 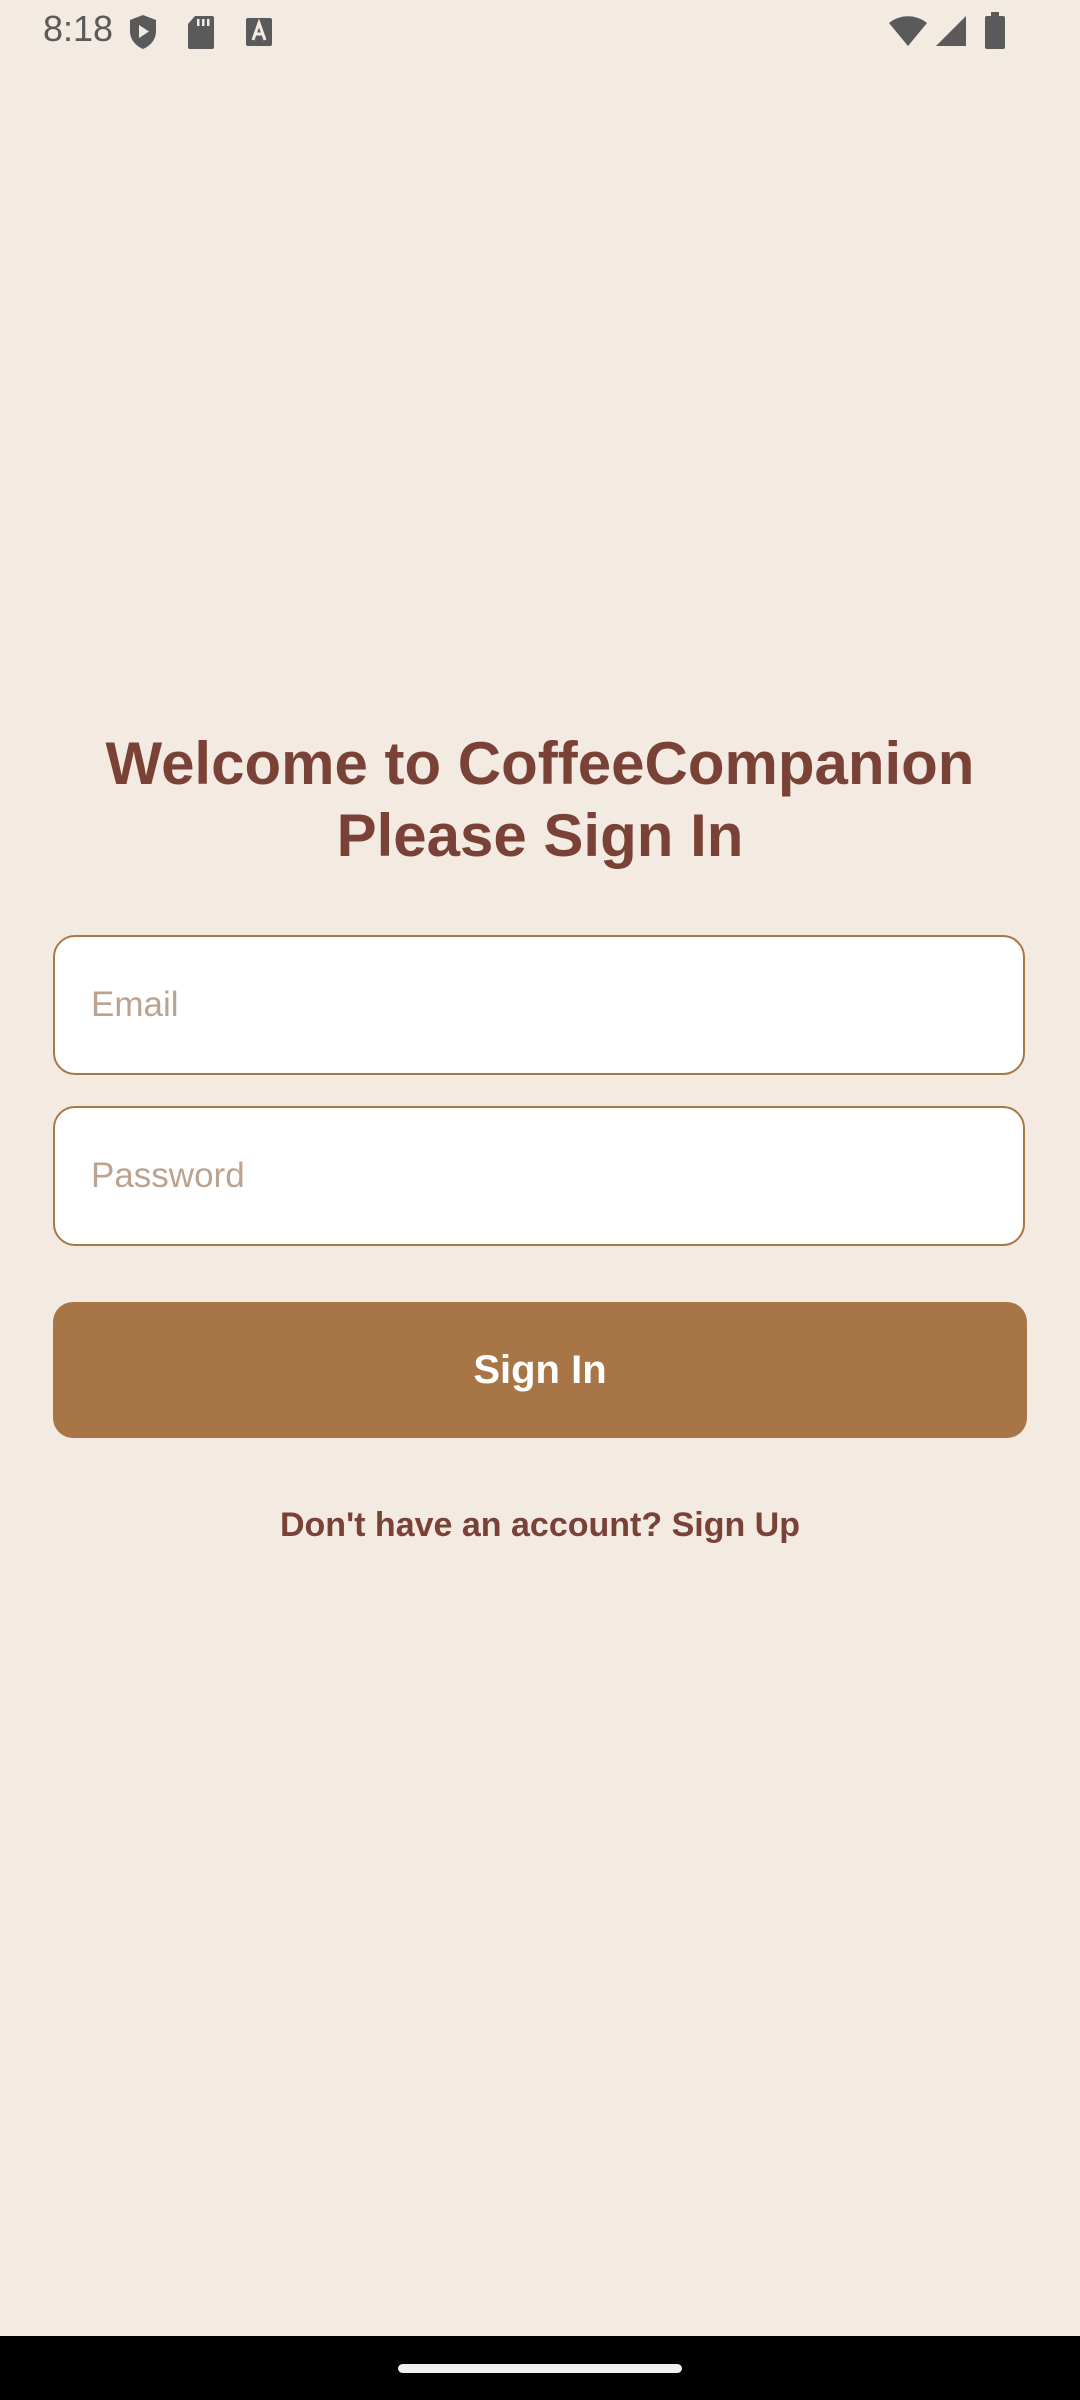 I want to click on status-bar: 8:18, so click(x=540, y=31).